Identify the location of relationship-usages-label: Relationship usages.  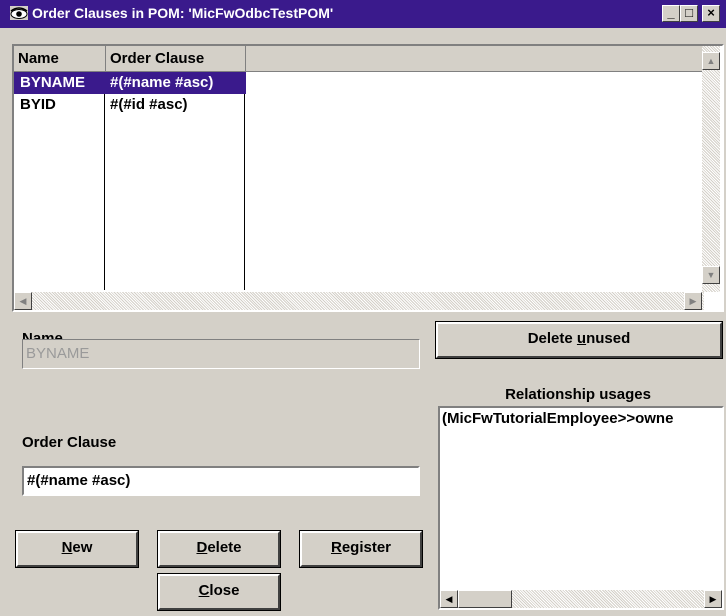
(578, 394).